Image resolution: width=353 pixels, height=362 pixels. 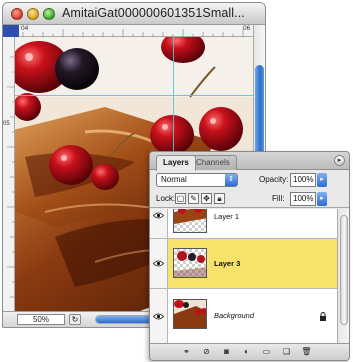 I want to click on zoom-level-field: 50%, so click(x=41, y=319).